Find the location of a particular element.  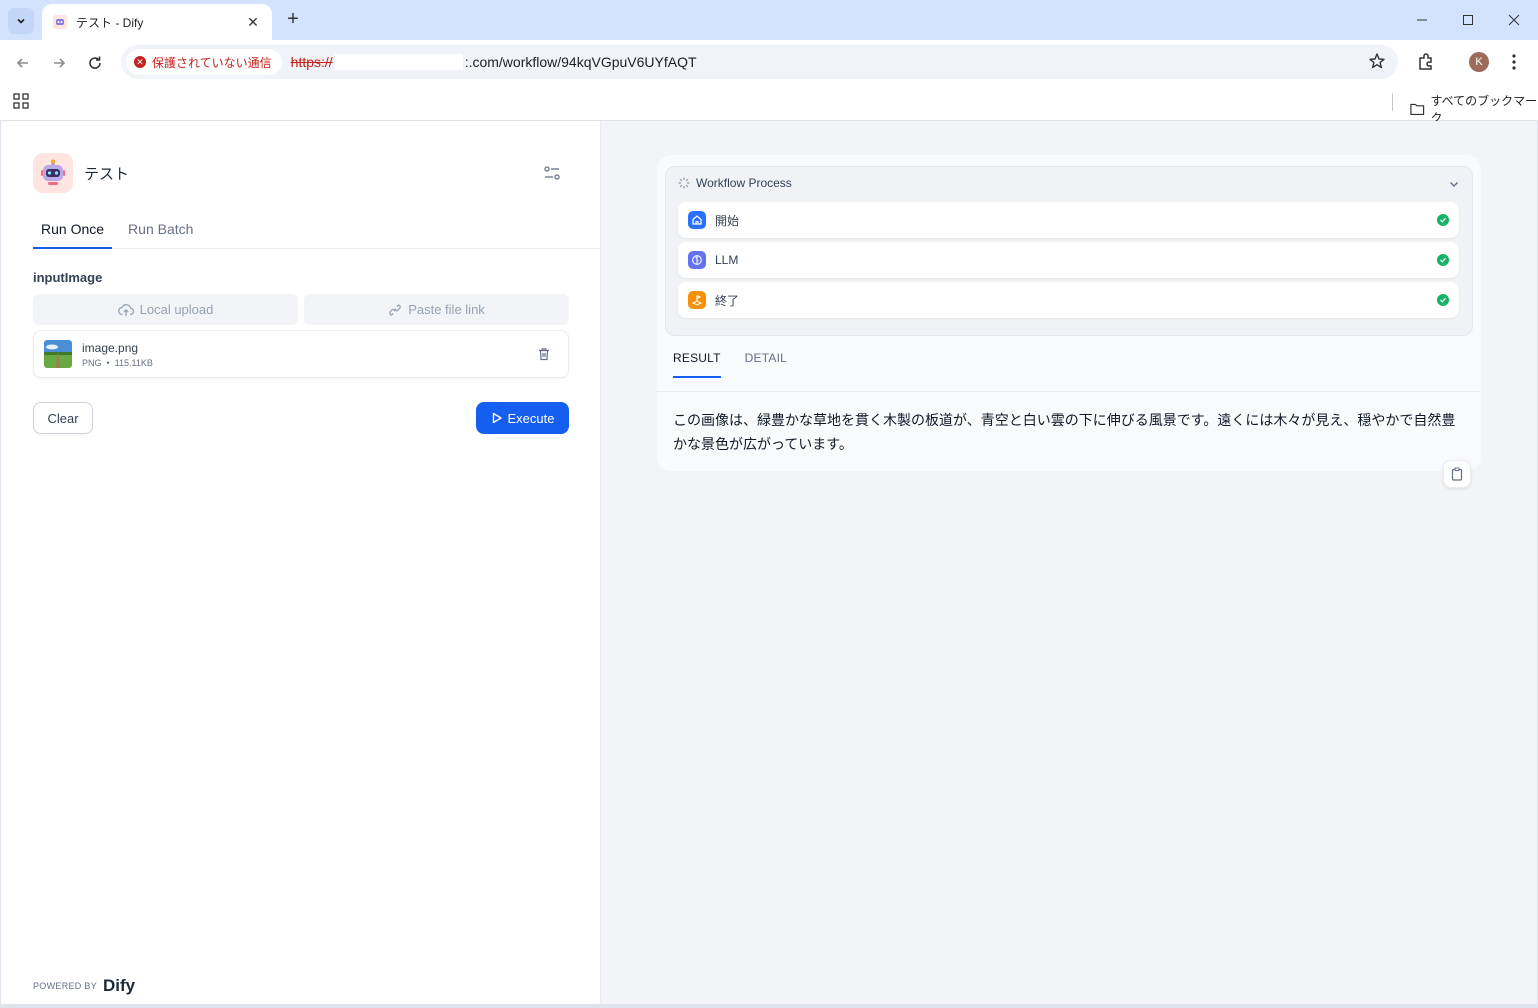

tab-close-icon: ✕ is located at coordinates (253, 22).